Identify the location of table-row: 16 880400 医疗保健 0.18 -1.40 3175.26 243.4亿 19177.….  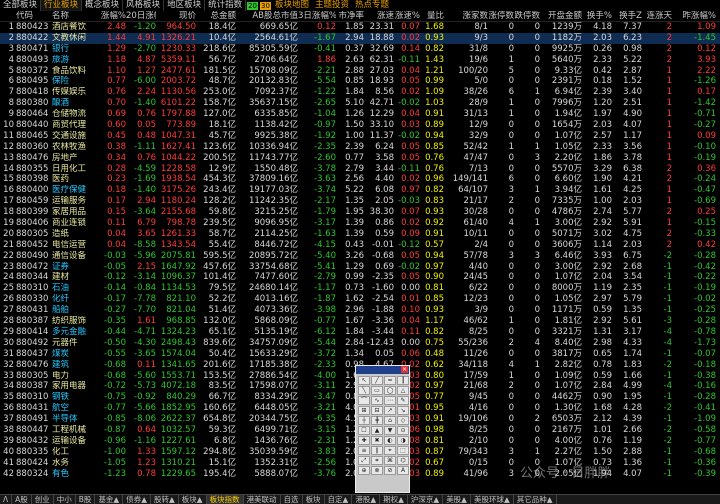
(360, 190).